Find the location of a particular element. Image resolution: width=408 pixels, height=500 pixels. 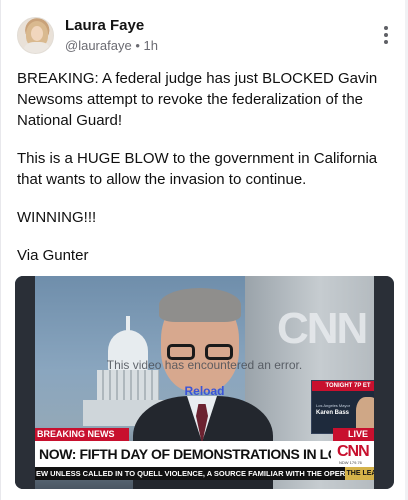

post-paragraph: WINNING!!! is located at coordinates (57, 217).